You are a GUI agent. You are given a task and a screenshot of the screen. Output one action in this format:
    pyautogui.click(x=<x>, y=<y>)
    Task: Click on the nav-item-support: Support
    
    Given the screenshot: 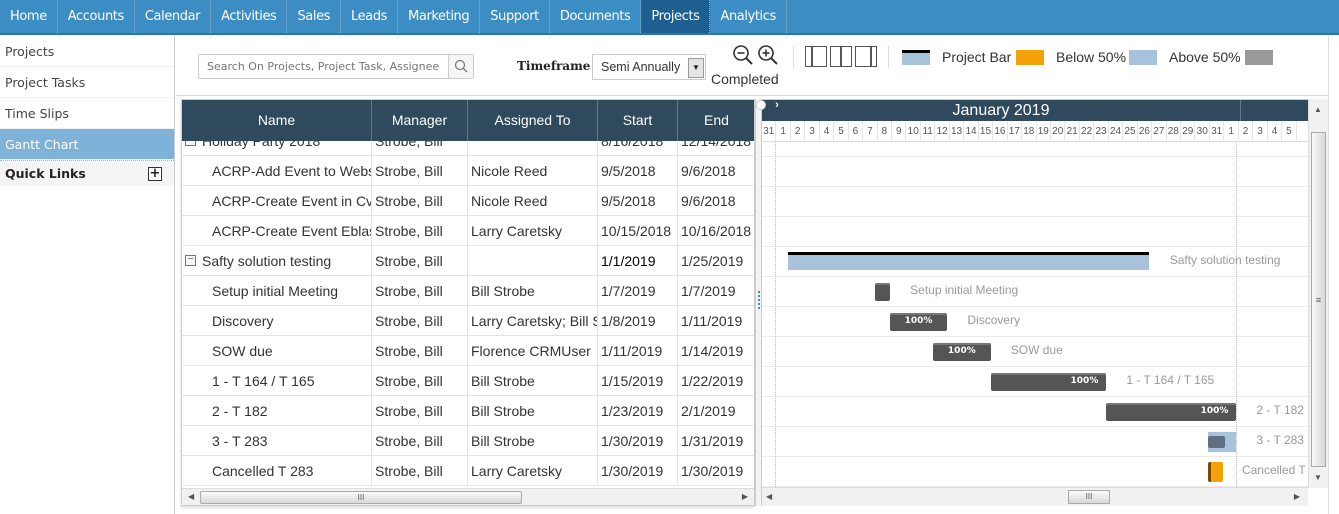 What is the action you would take?
    pyautogui.click(x=515, y=16)
    